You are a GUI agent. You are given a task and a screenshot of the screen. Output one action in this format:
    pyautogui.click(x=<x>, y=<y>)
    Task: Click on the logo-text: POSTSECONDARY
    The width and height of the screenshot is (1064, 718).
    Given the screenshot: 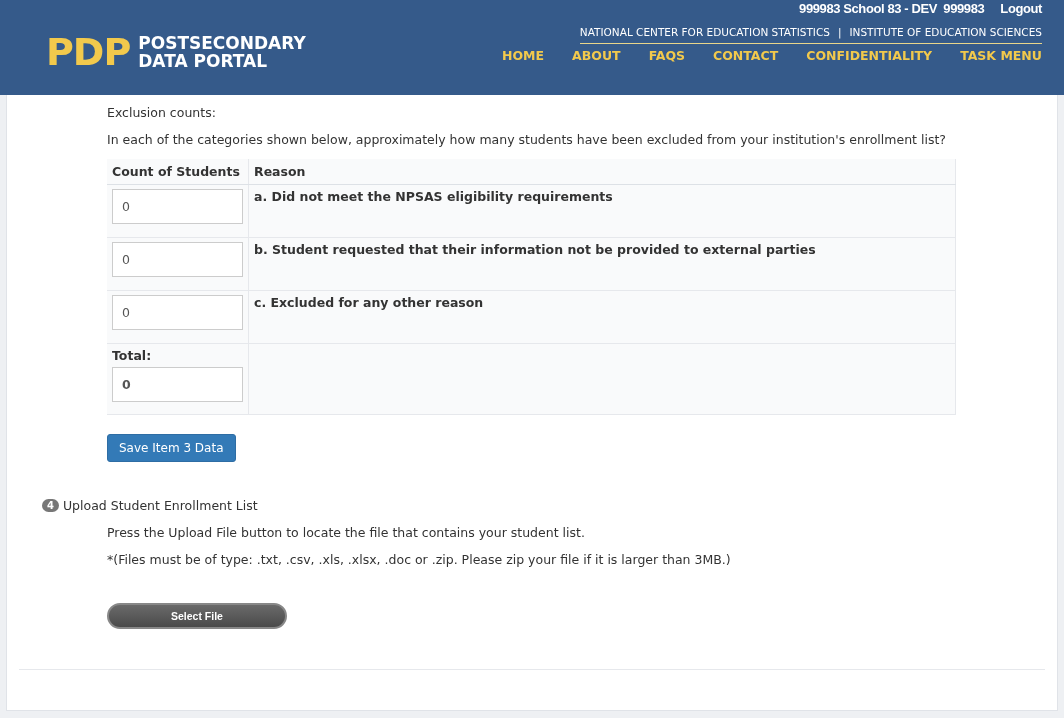 What is the action you would take?
    pyautogui.click(x=222, y=43)
    